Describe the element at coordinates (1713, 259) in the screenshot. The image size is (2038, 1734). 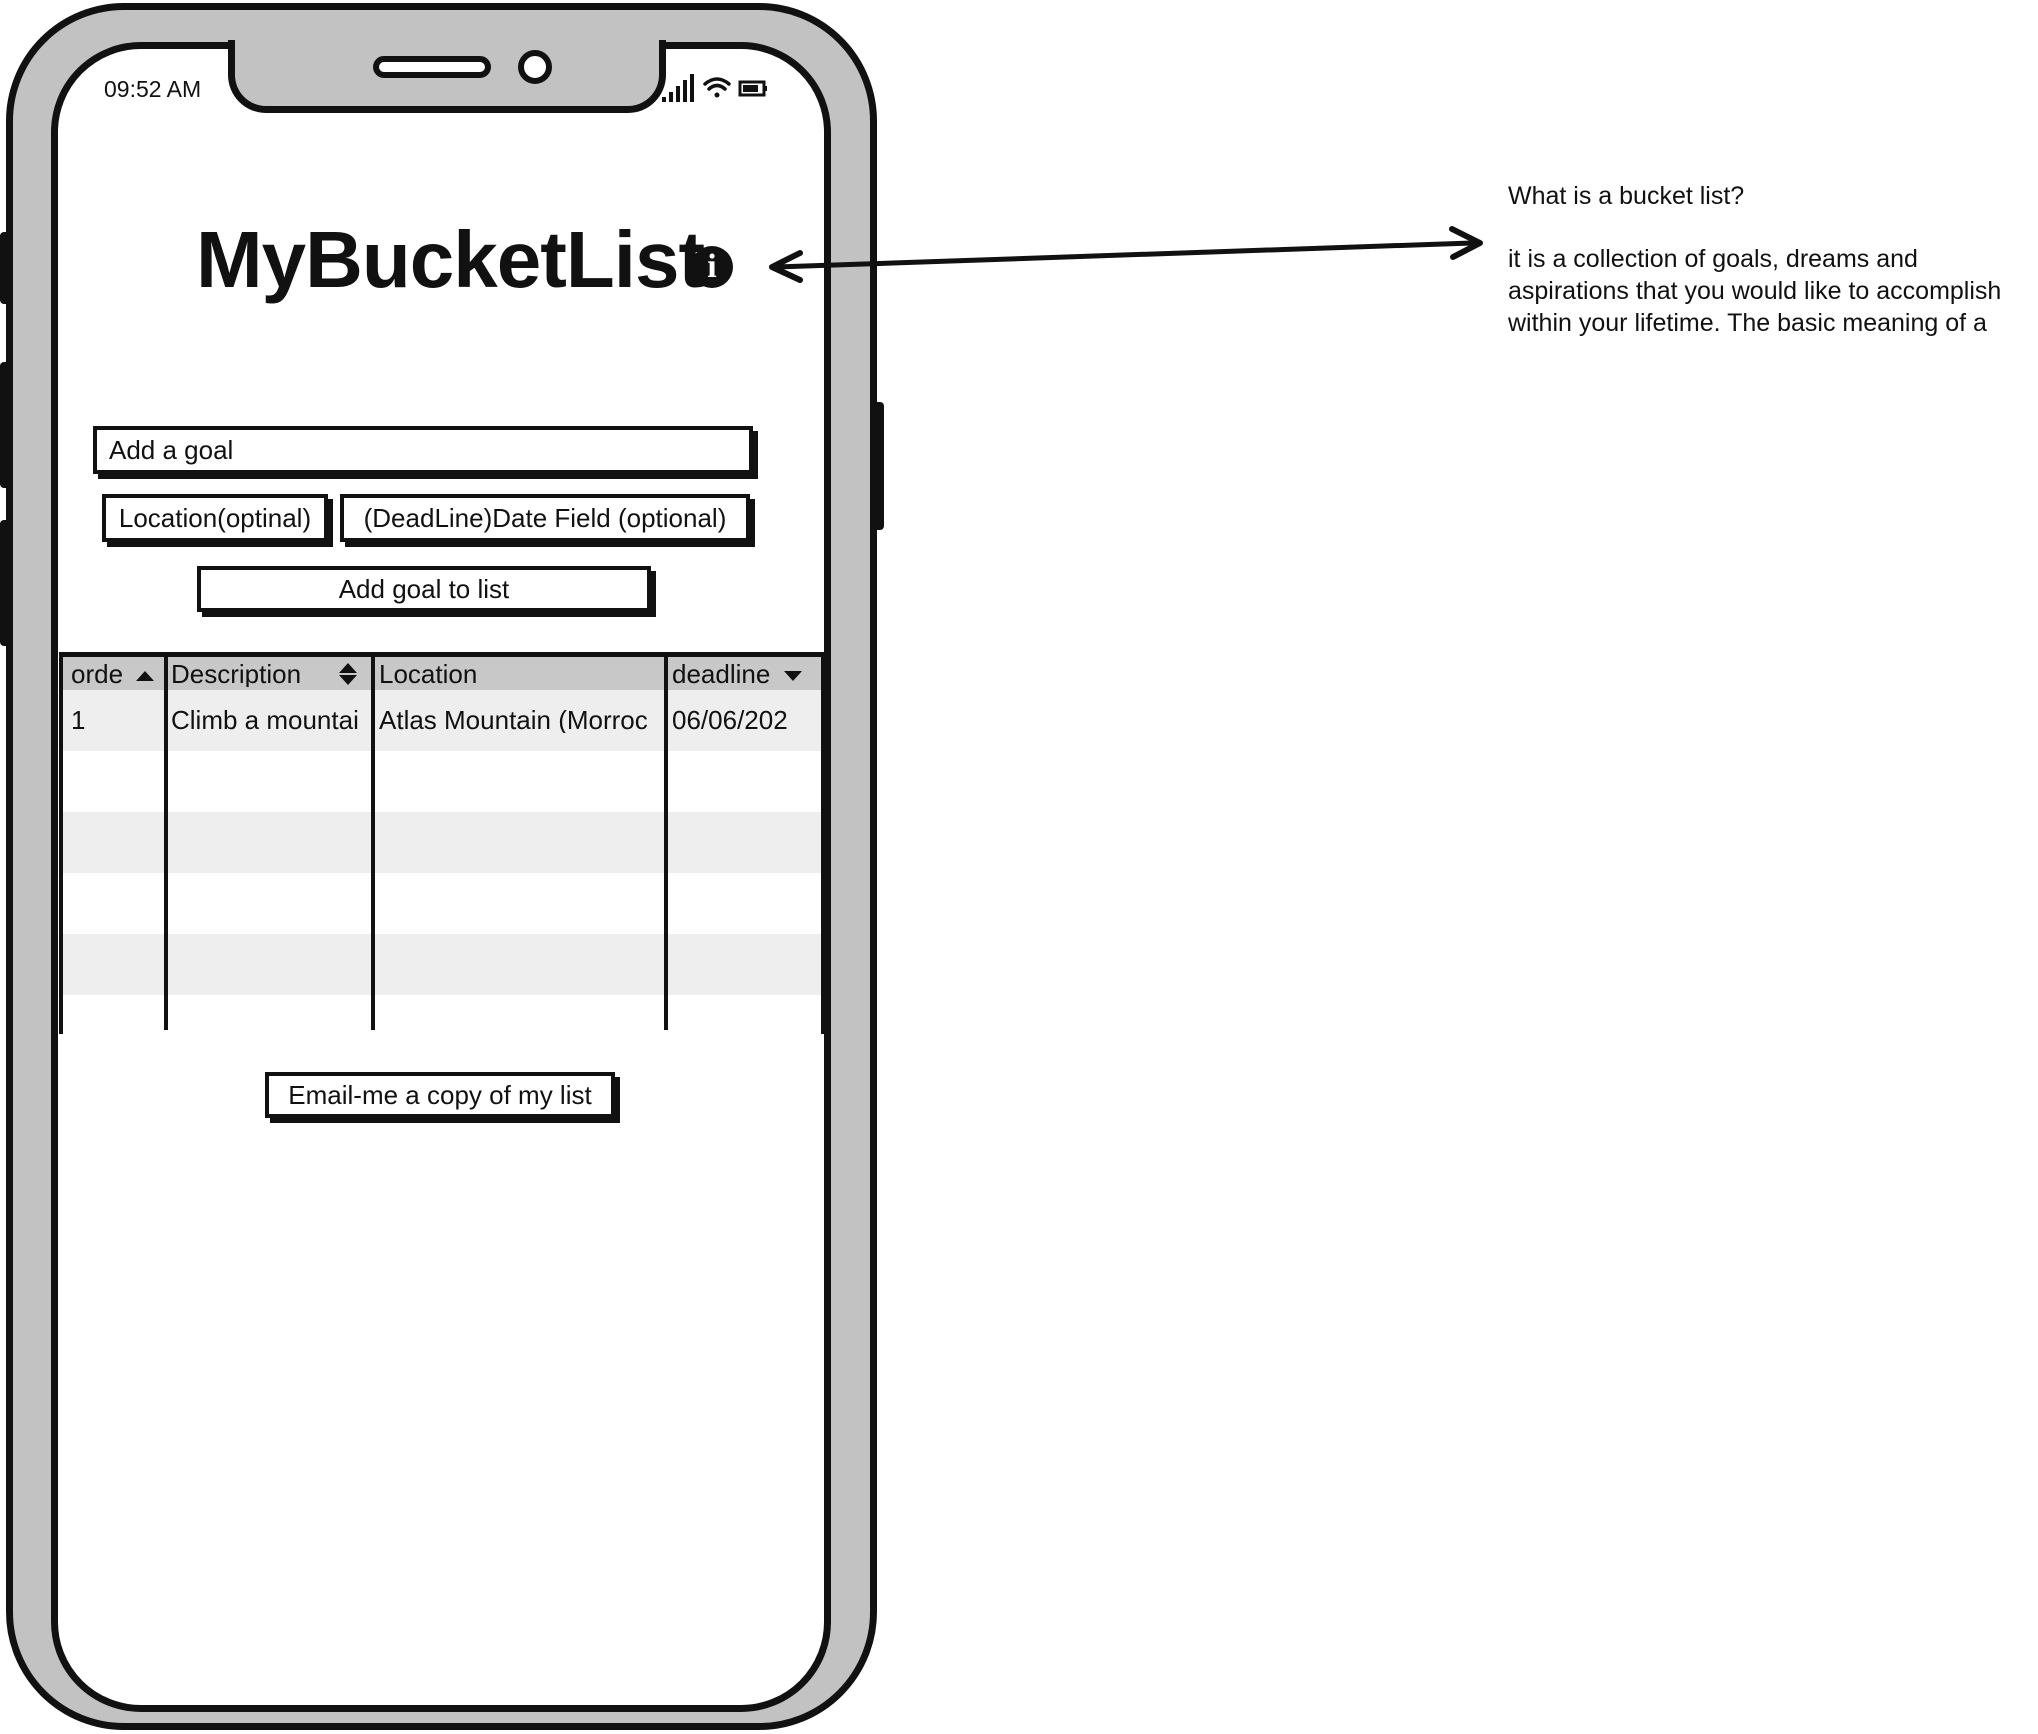
I see `annotation-line-1: it is a collection of goals, dreams and` at that location.